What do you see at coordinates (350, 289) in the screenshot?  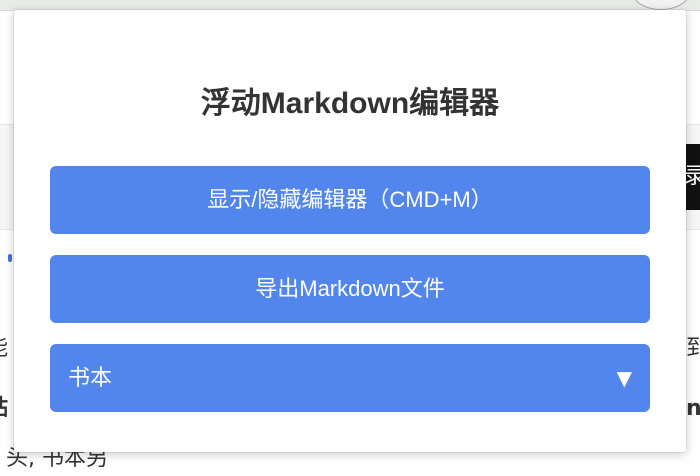 I see `export-markdown-button: 导出Markdown文件` at bounding box center [350, 289].